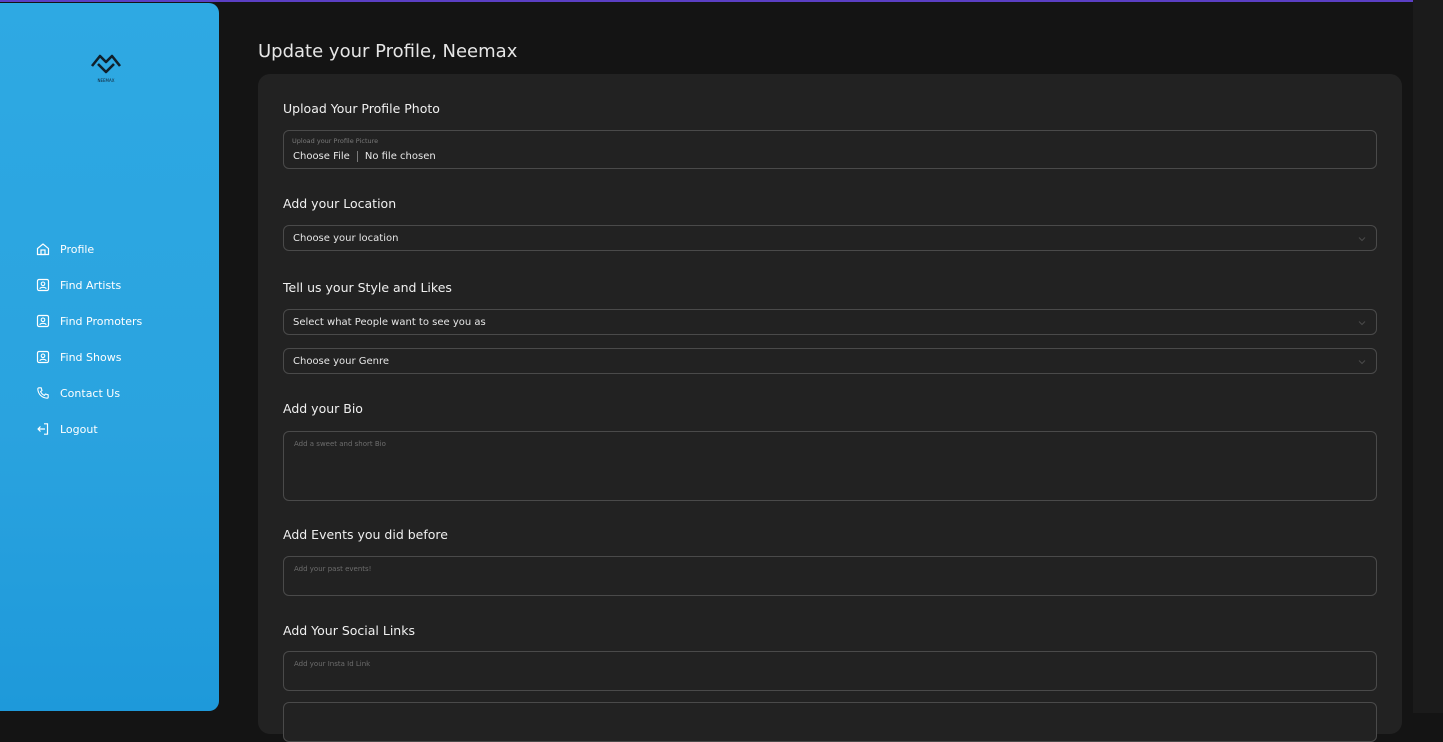 This screenshot has width=1443, height=742. Describe the element at coordinates (332, 664) in the screenshot. I see `insta-link-placeholder: Add your Insta Id Link` at that location.